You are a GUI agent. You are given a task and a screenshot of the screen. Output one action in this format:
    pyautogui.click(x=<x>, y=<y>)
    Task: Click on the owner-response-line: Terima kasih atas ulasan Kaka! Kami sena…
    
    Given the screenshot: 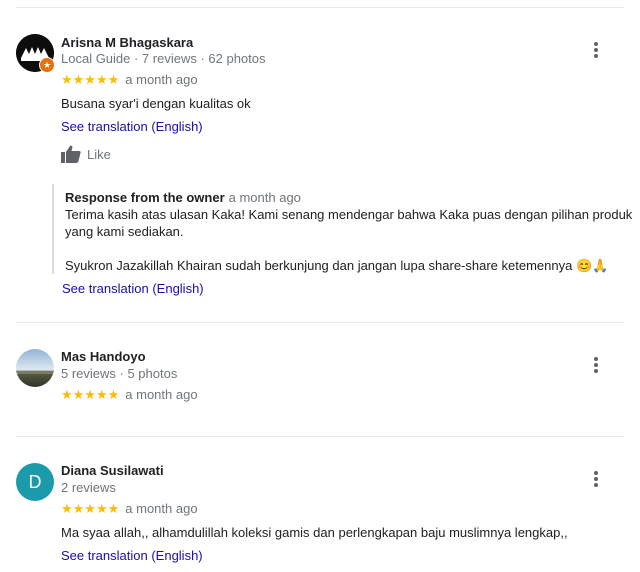 What is the action you would take?
    pyautogui.click(x=349, y=214)
    